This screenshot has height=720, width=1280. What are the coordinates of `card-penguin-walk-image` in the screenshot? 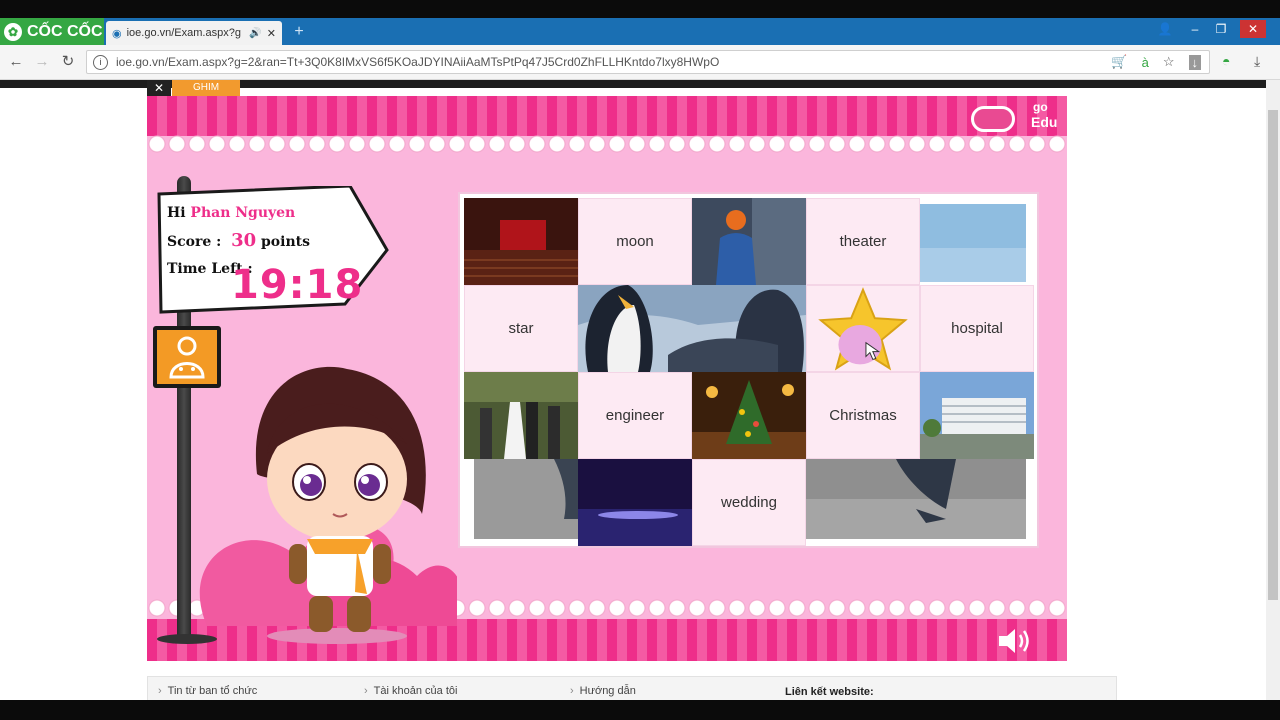 It's located at (920, 502).